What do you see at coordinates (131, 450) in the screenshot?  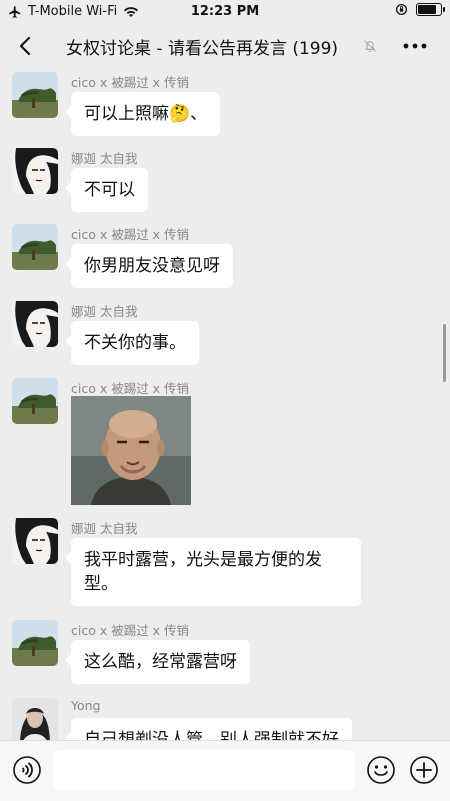 I see `bald-man-photo` at bounding box center [131, 450].